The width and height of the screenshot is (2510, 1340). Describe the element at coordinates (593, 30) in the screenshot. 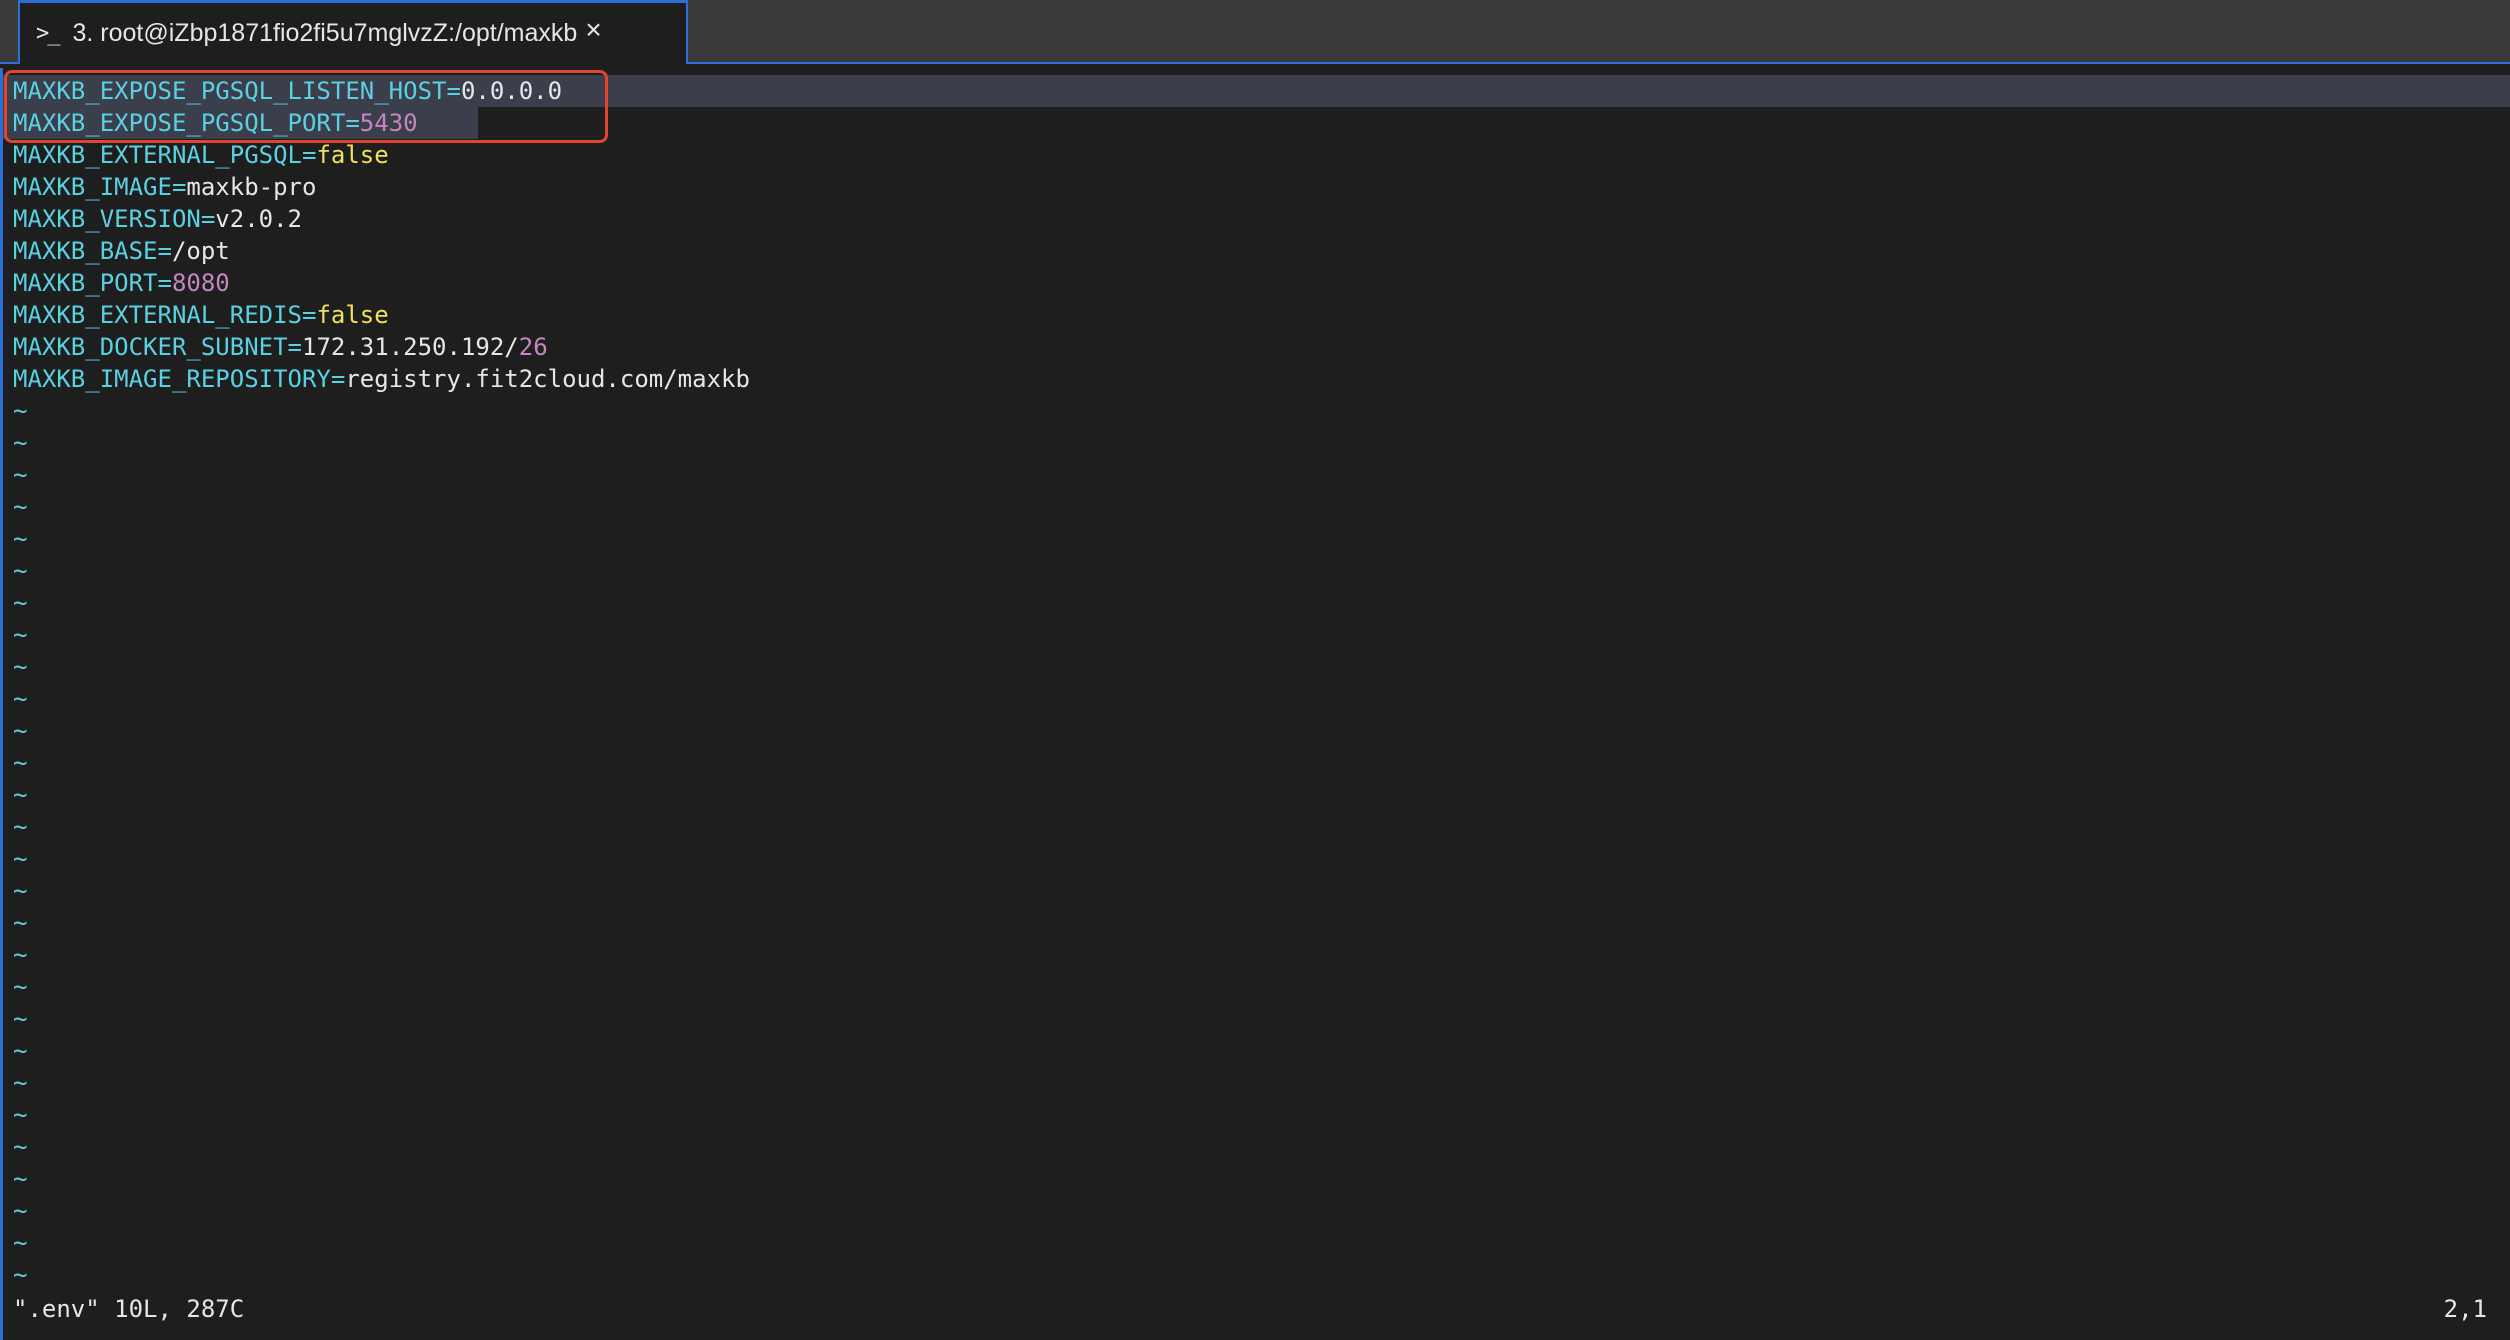

I see `close-icon: ×` at that location.